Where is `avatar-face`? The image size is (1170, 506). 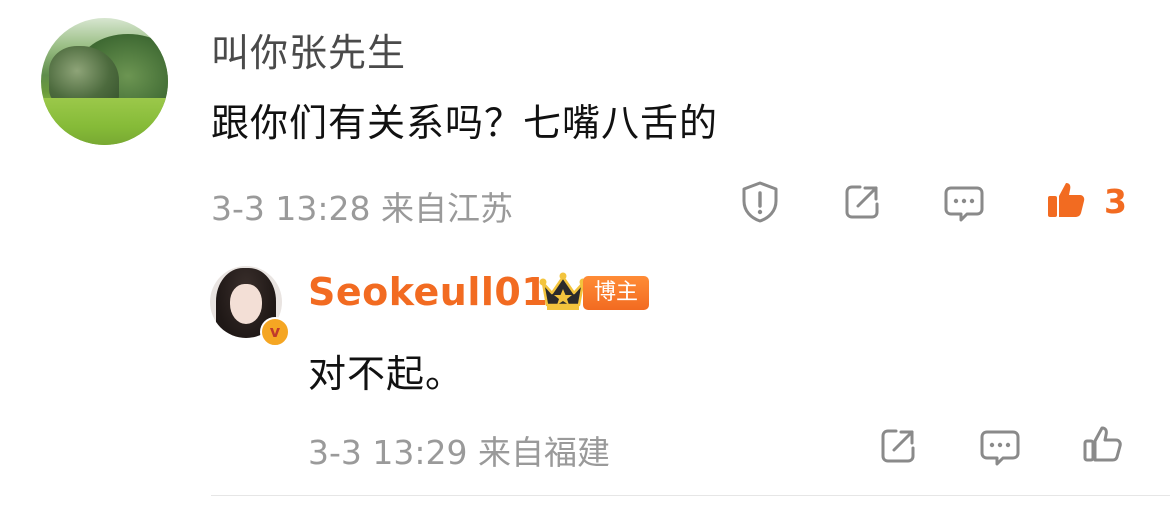 avatar-face is located at coordinates (246, 304).